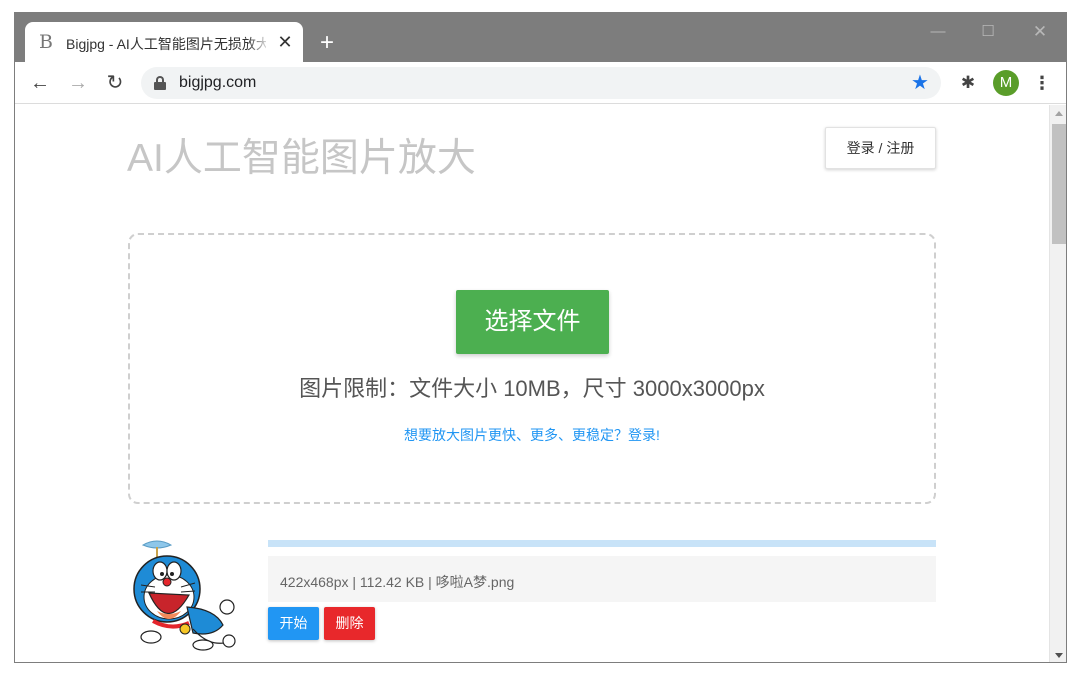 This screenshot has height=674, width=1080. What do you see at coordinates (78, 83) in the screenshot?
I see `forward-arrow-icon: →` at bounding box center [78, 83].